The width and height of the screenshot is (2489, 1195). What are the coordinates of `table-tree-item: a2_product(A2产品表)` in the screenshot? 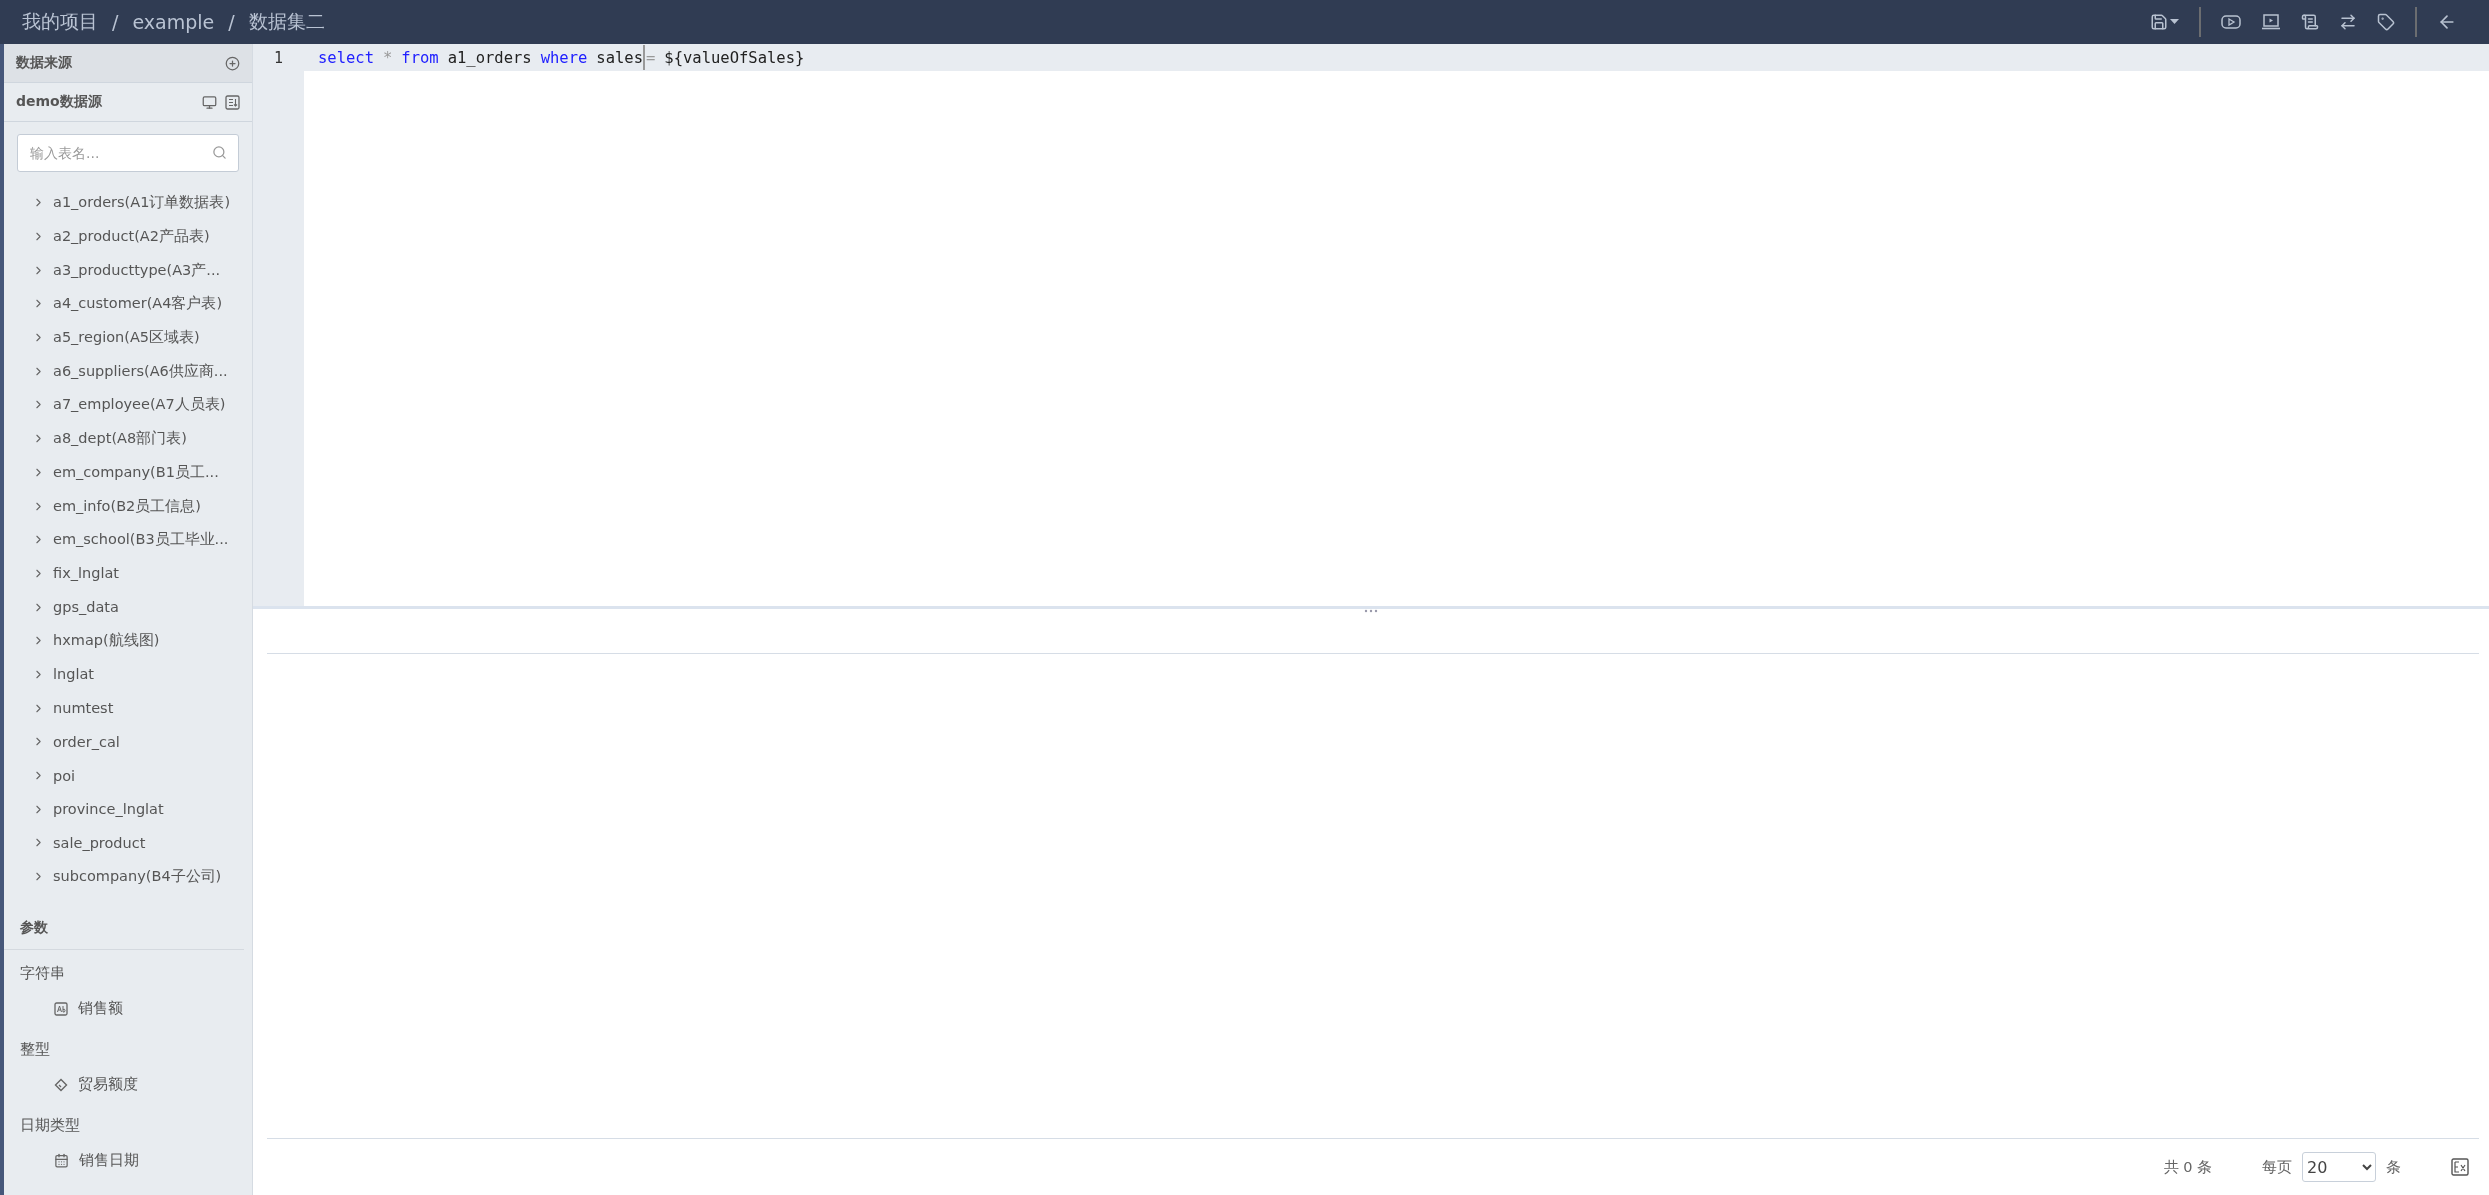 It's located at (128, 236).